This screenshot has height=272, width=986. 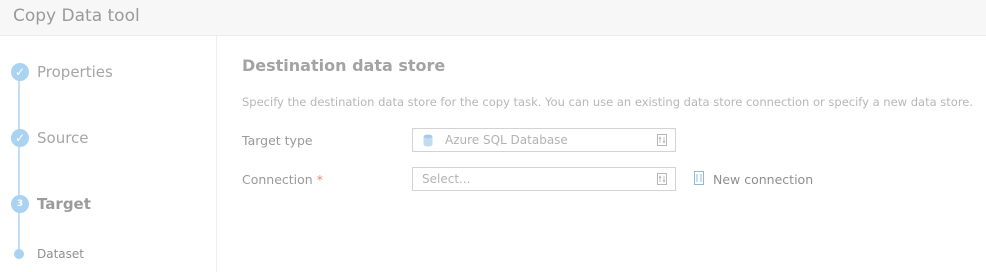 What do you see at coordinates (63, 138) in the screenshot?
I see `step-label: Source` at bounding box center [63, 138].